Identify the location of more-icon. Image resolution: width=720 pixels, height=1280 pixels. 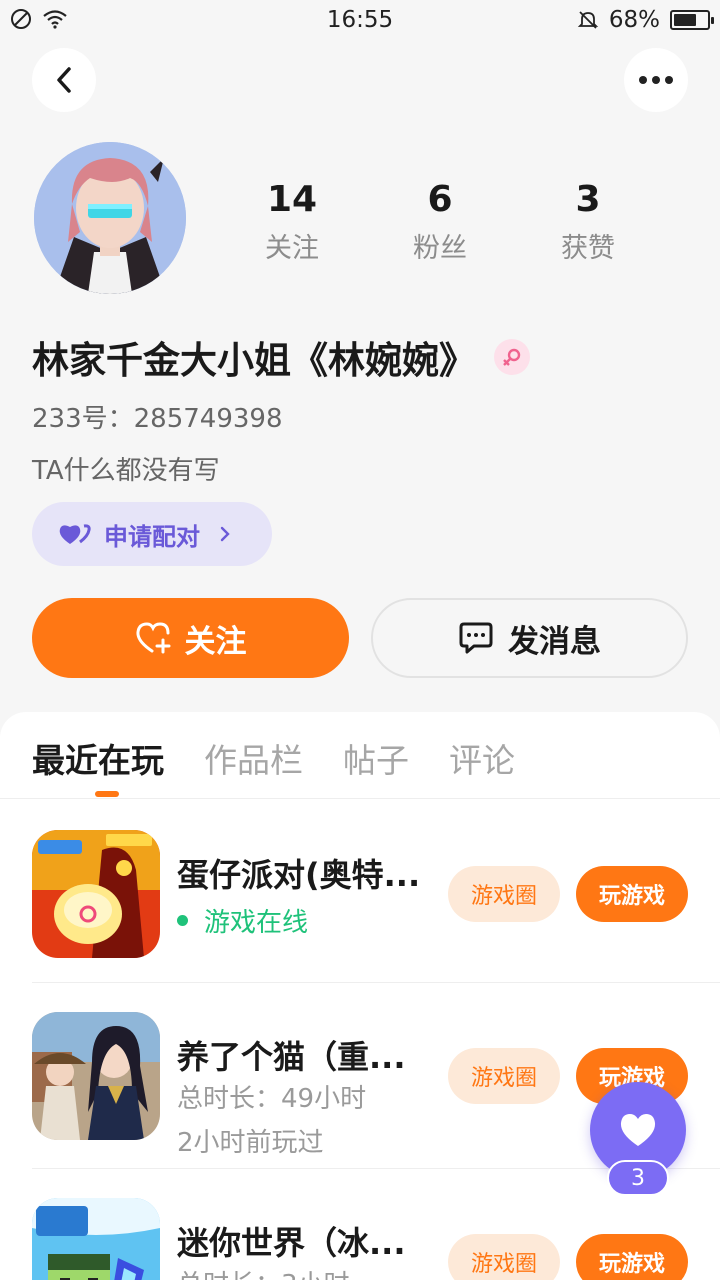
(656, 80).